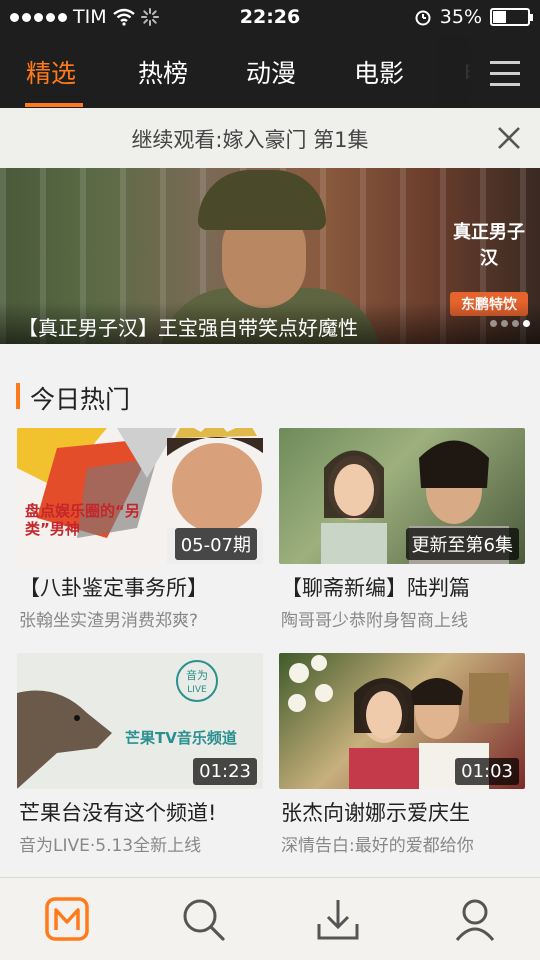  What do you see at coordinates (462, 544) in the screenshot?
I see `episode-badge: 更新至第6集` at bounding box center [462, 544].